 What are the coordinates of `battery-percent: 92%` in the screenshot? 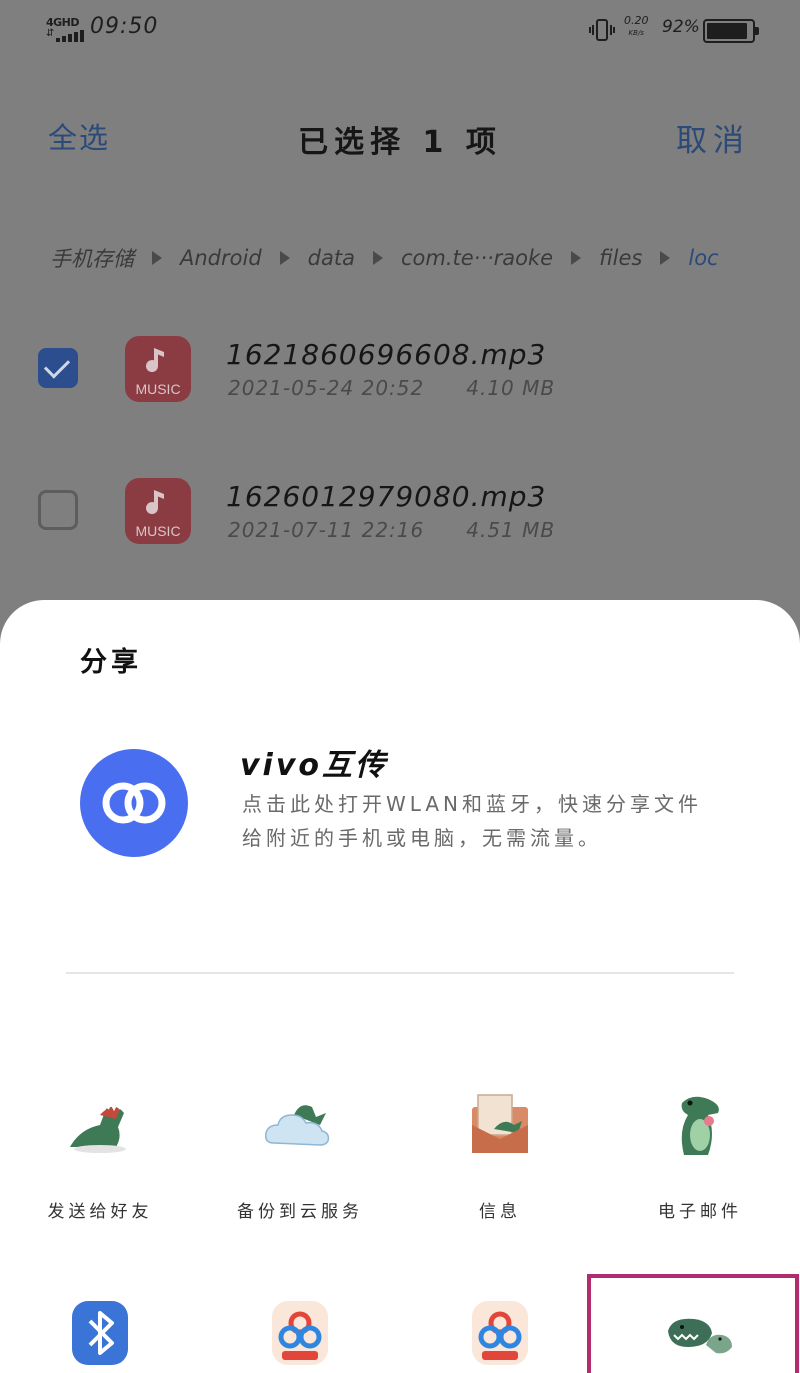 It's located at (681, 27).